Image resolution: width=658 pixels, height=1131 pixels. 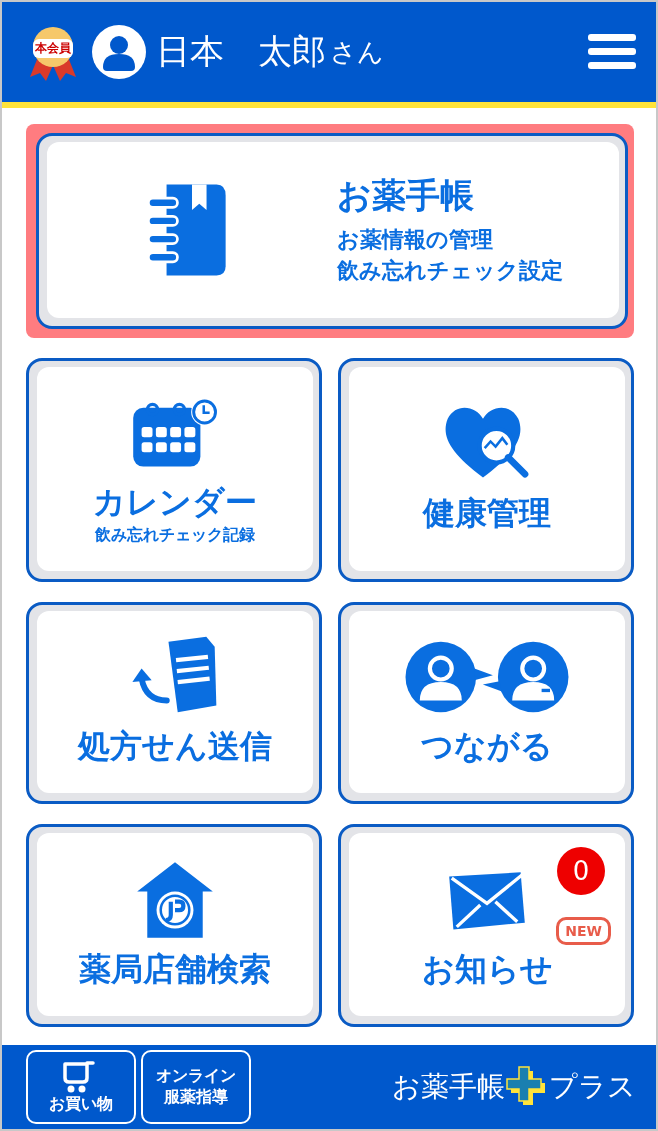 I want to click on online-guidance-button: オンライン 服薬指導, so click(x=196, y=1087).